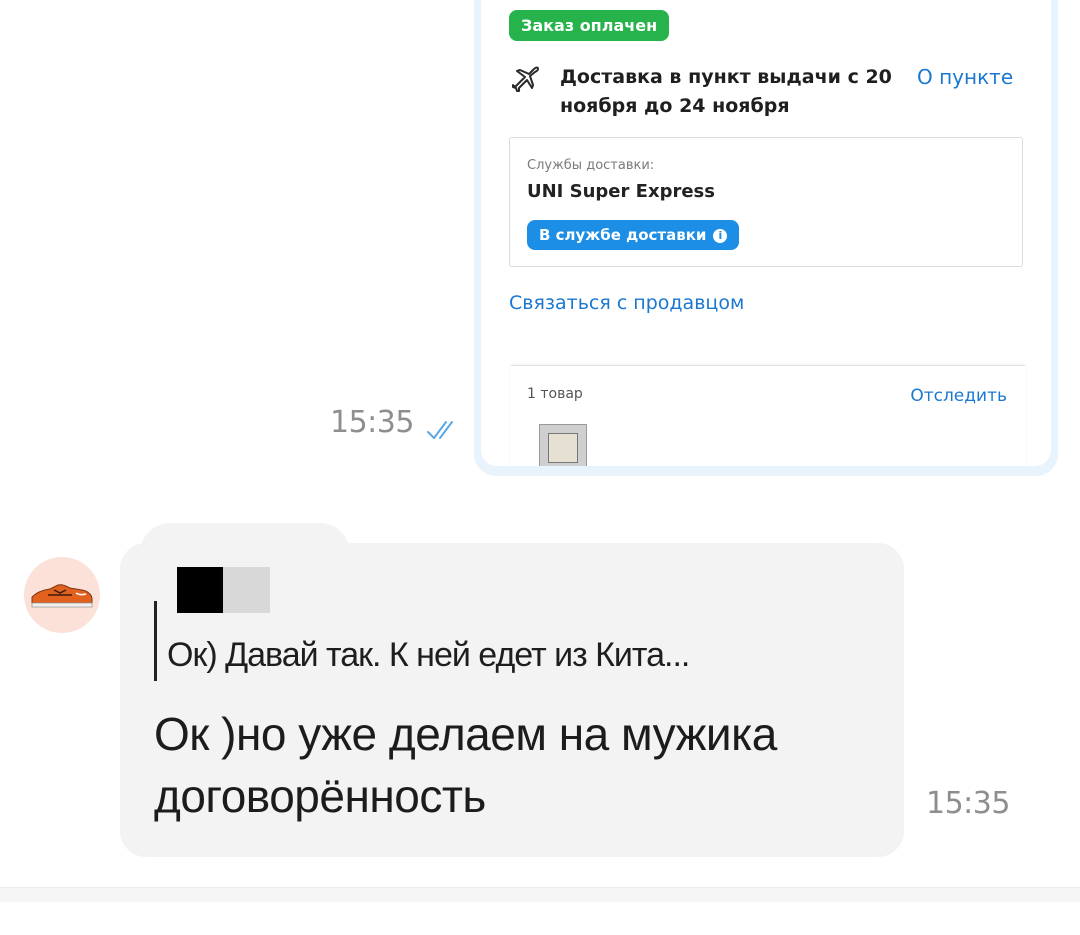 This screenshot has height=935, width=1080. I want to click on sneaker-avatar-icon, so click(62, 596).